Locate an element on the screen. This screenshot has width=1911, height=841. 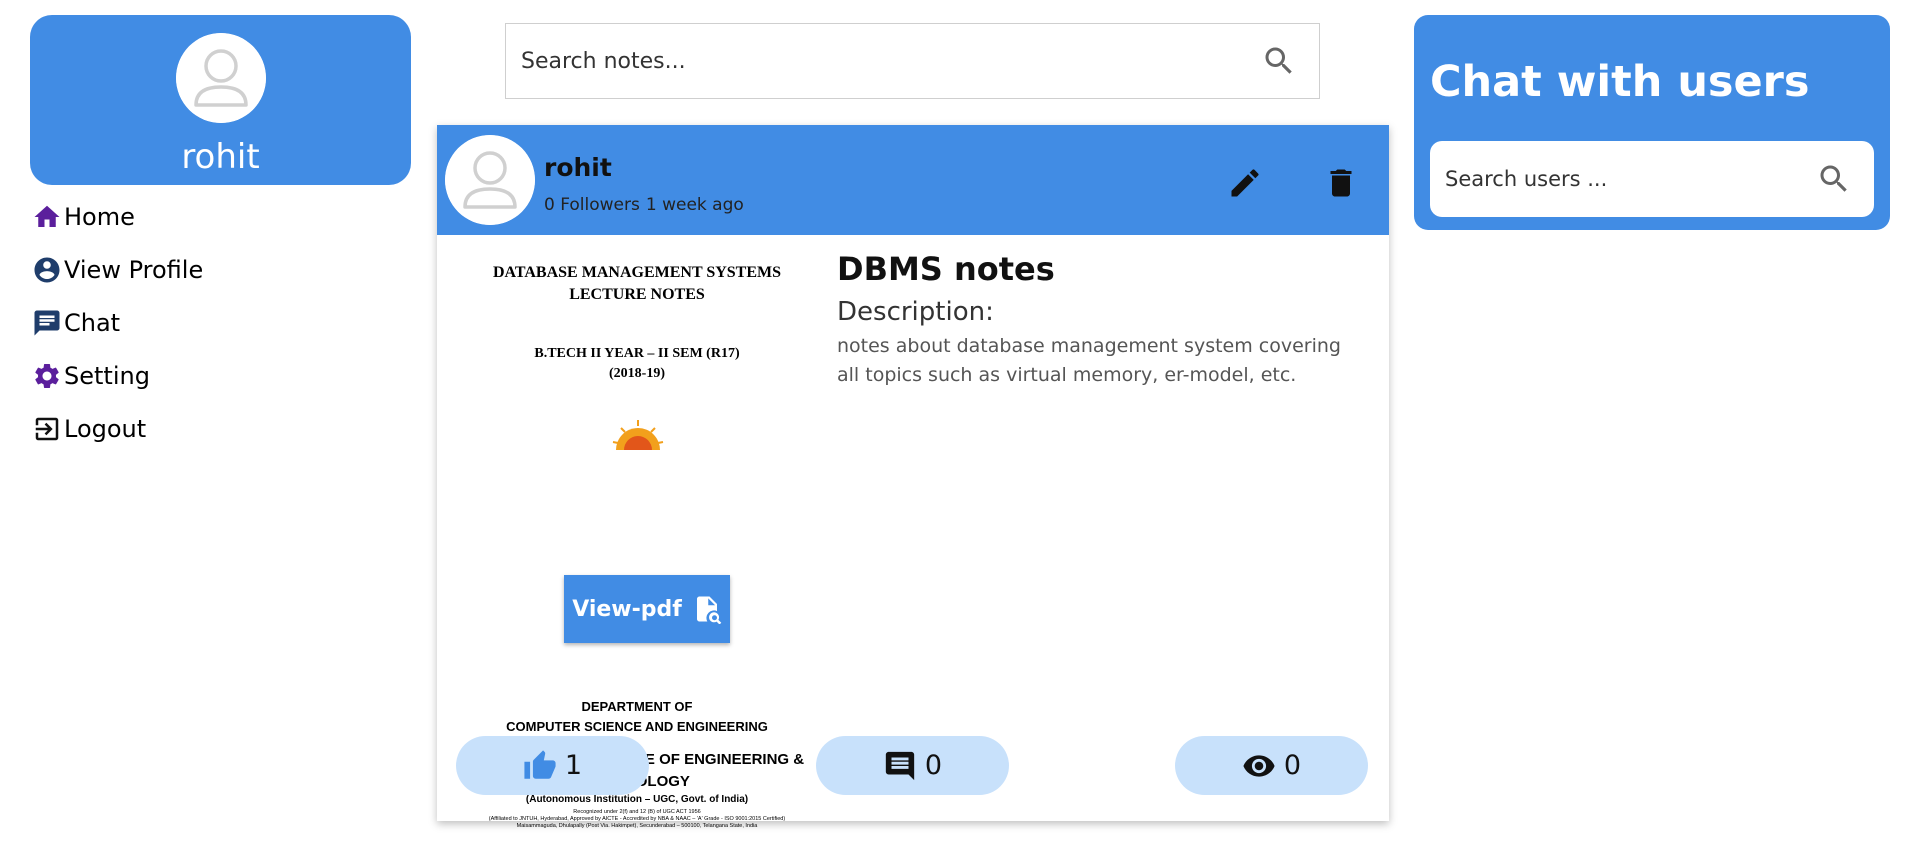
user-search-input is located at coordinates (1622, 179).